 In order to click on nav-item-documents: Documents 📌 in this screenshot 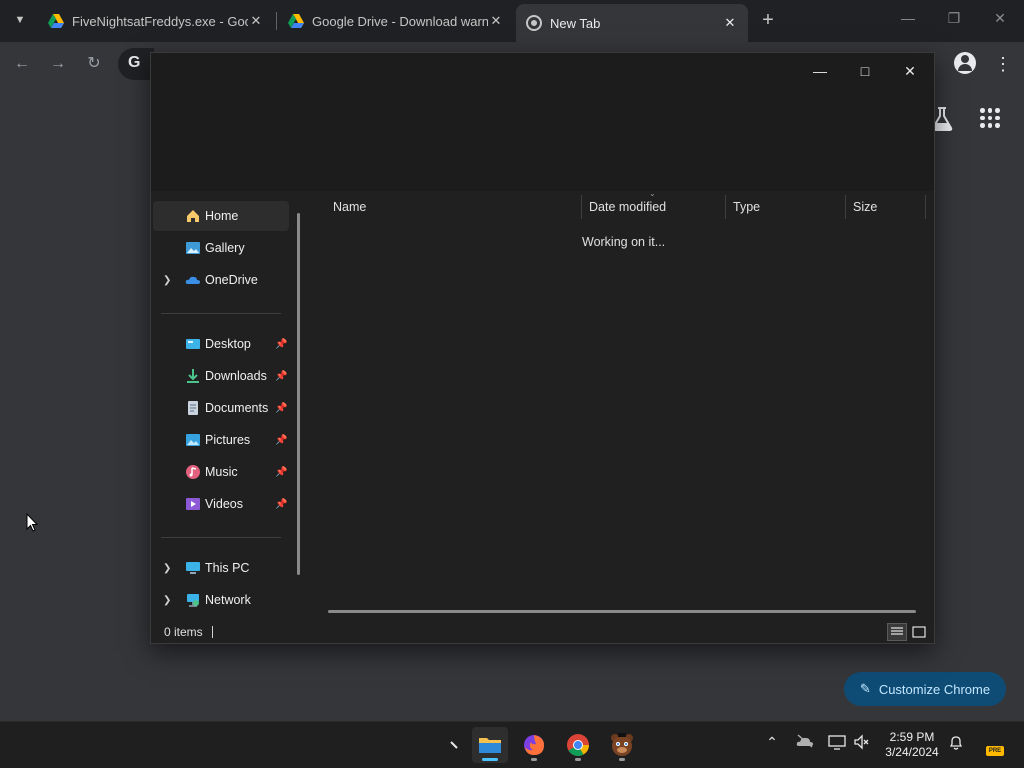, I will do `click(221, 408)`.